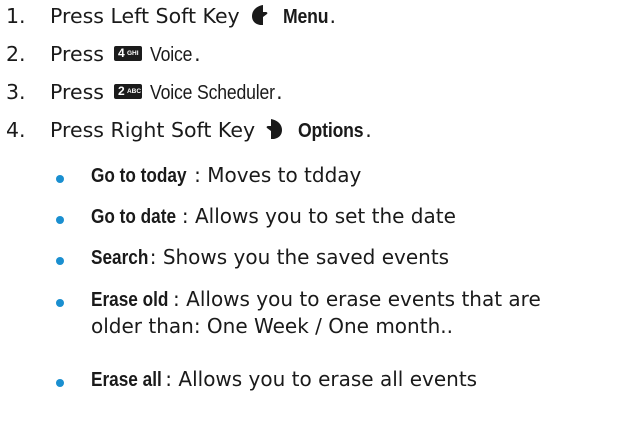 Image resolution: width=618 pixels, height=430 pixels. What do you see at coordinates (134, 217) in the screenshot?
I see `option-term: Go to date` at bounding box center [134, 217].